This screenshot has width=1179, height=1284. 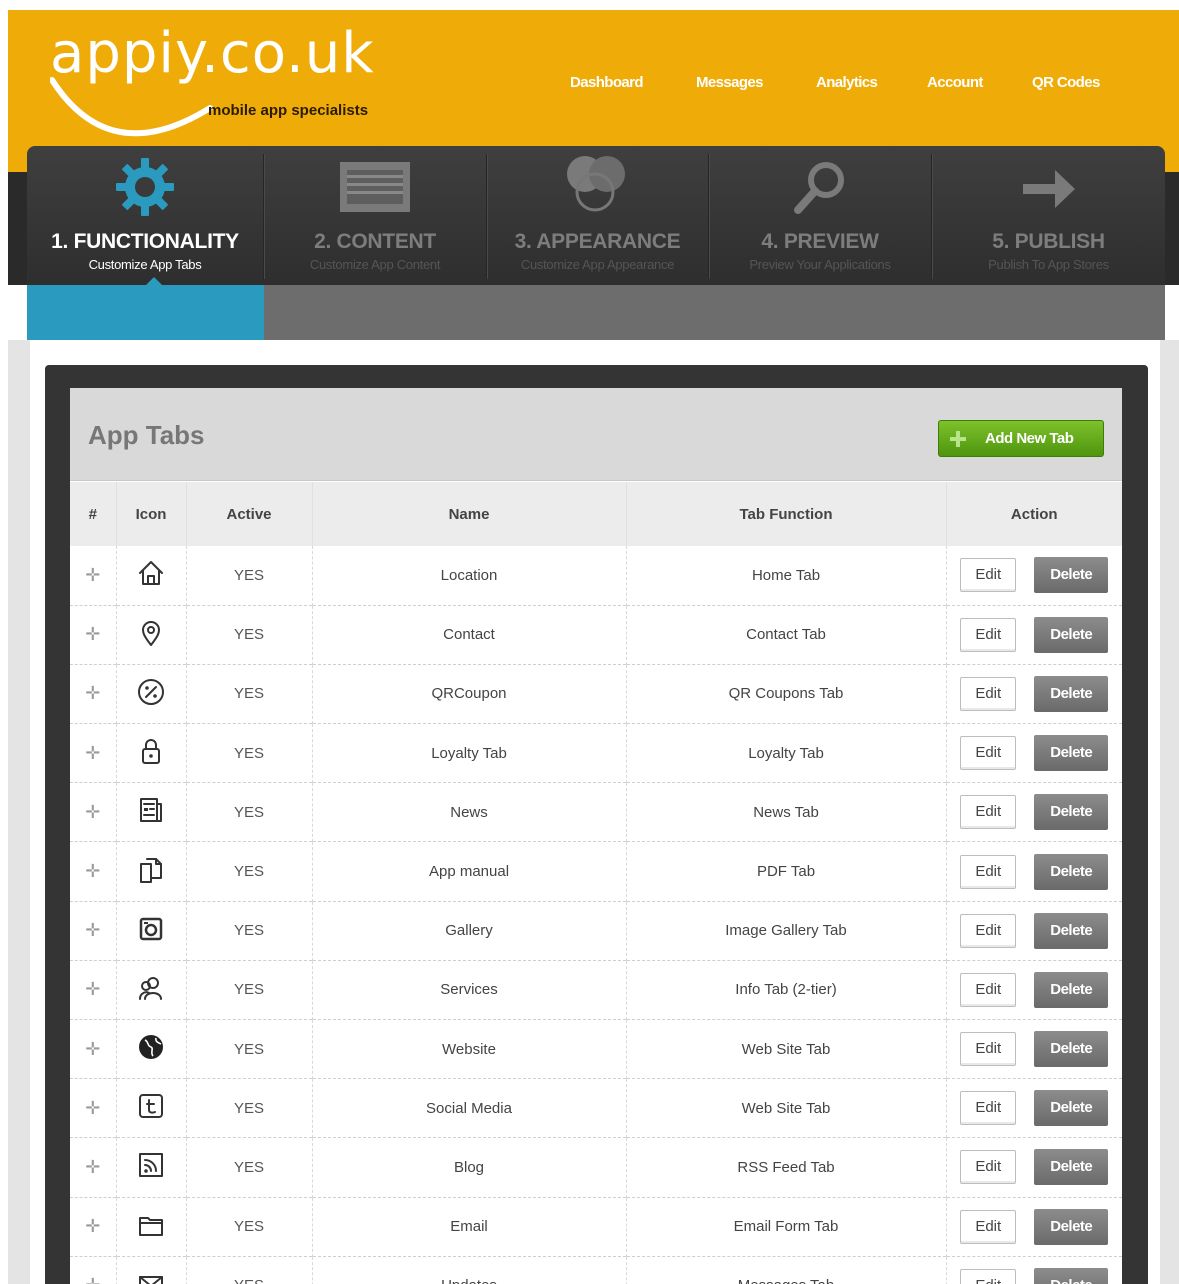 I want to click on people-icon, so click(x=150, y=988).